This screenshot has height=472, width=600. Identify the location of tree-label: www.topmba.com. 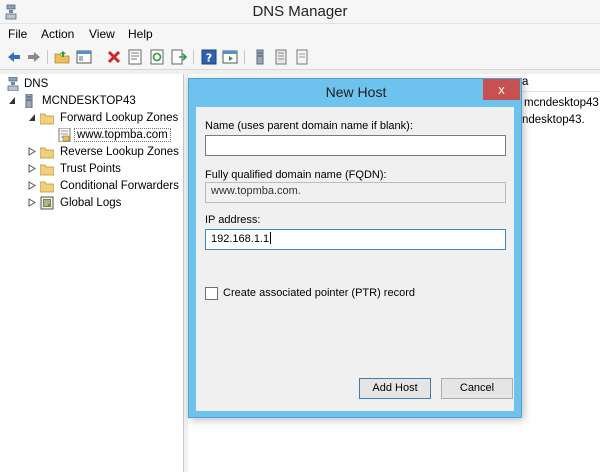
(122, 135).